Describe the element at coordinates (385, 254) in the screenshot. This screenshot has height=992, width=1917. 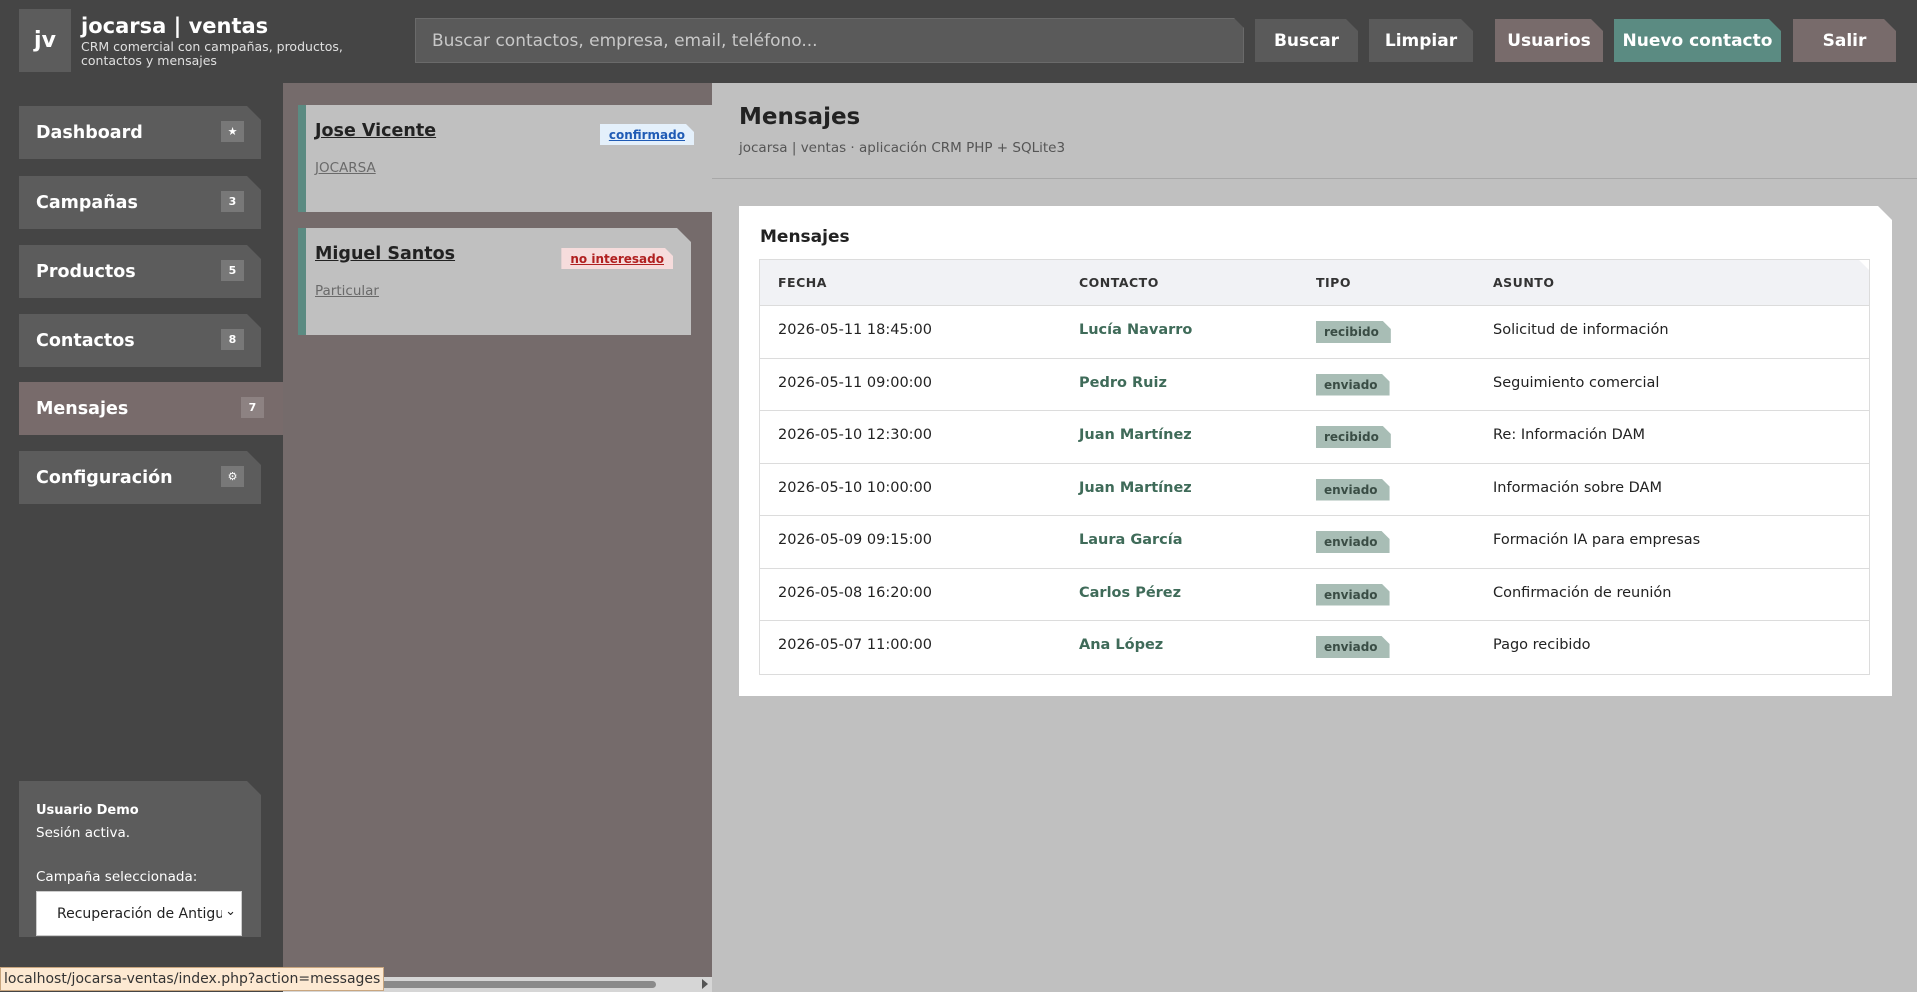
I see `contact-name-link: Miguel Santos` at that location.